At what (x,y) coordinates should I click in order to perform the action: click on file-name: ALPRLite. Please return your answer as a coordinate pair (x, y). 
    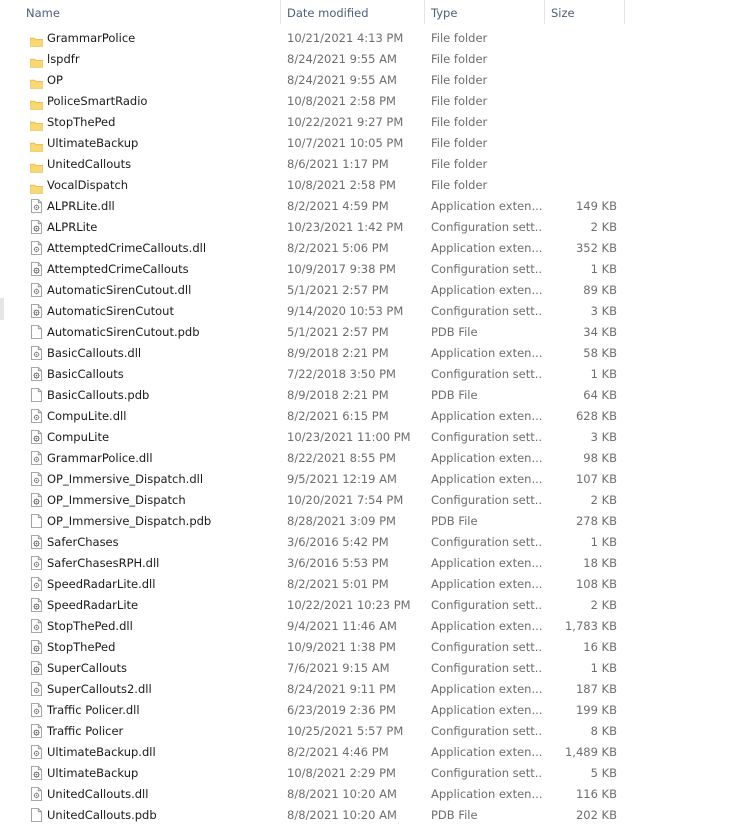
    Looking at the image, I should click on (72, 227).